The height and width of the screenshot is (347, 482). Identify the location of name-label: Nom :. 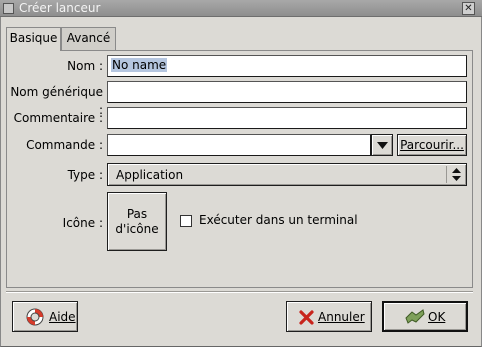
(85, 66).